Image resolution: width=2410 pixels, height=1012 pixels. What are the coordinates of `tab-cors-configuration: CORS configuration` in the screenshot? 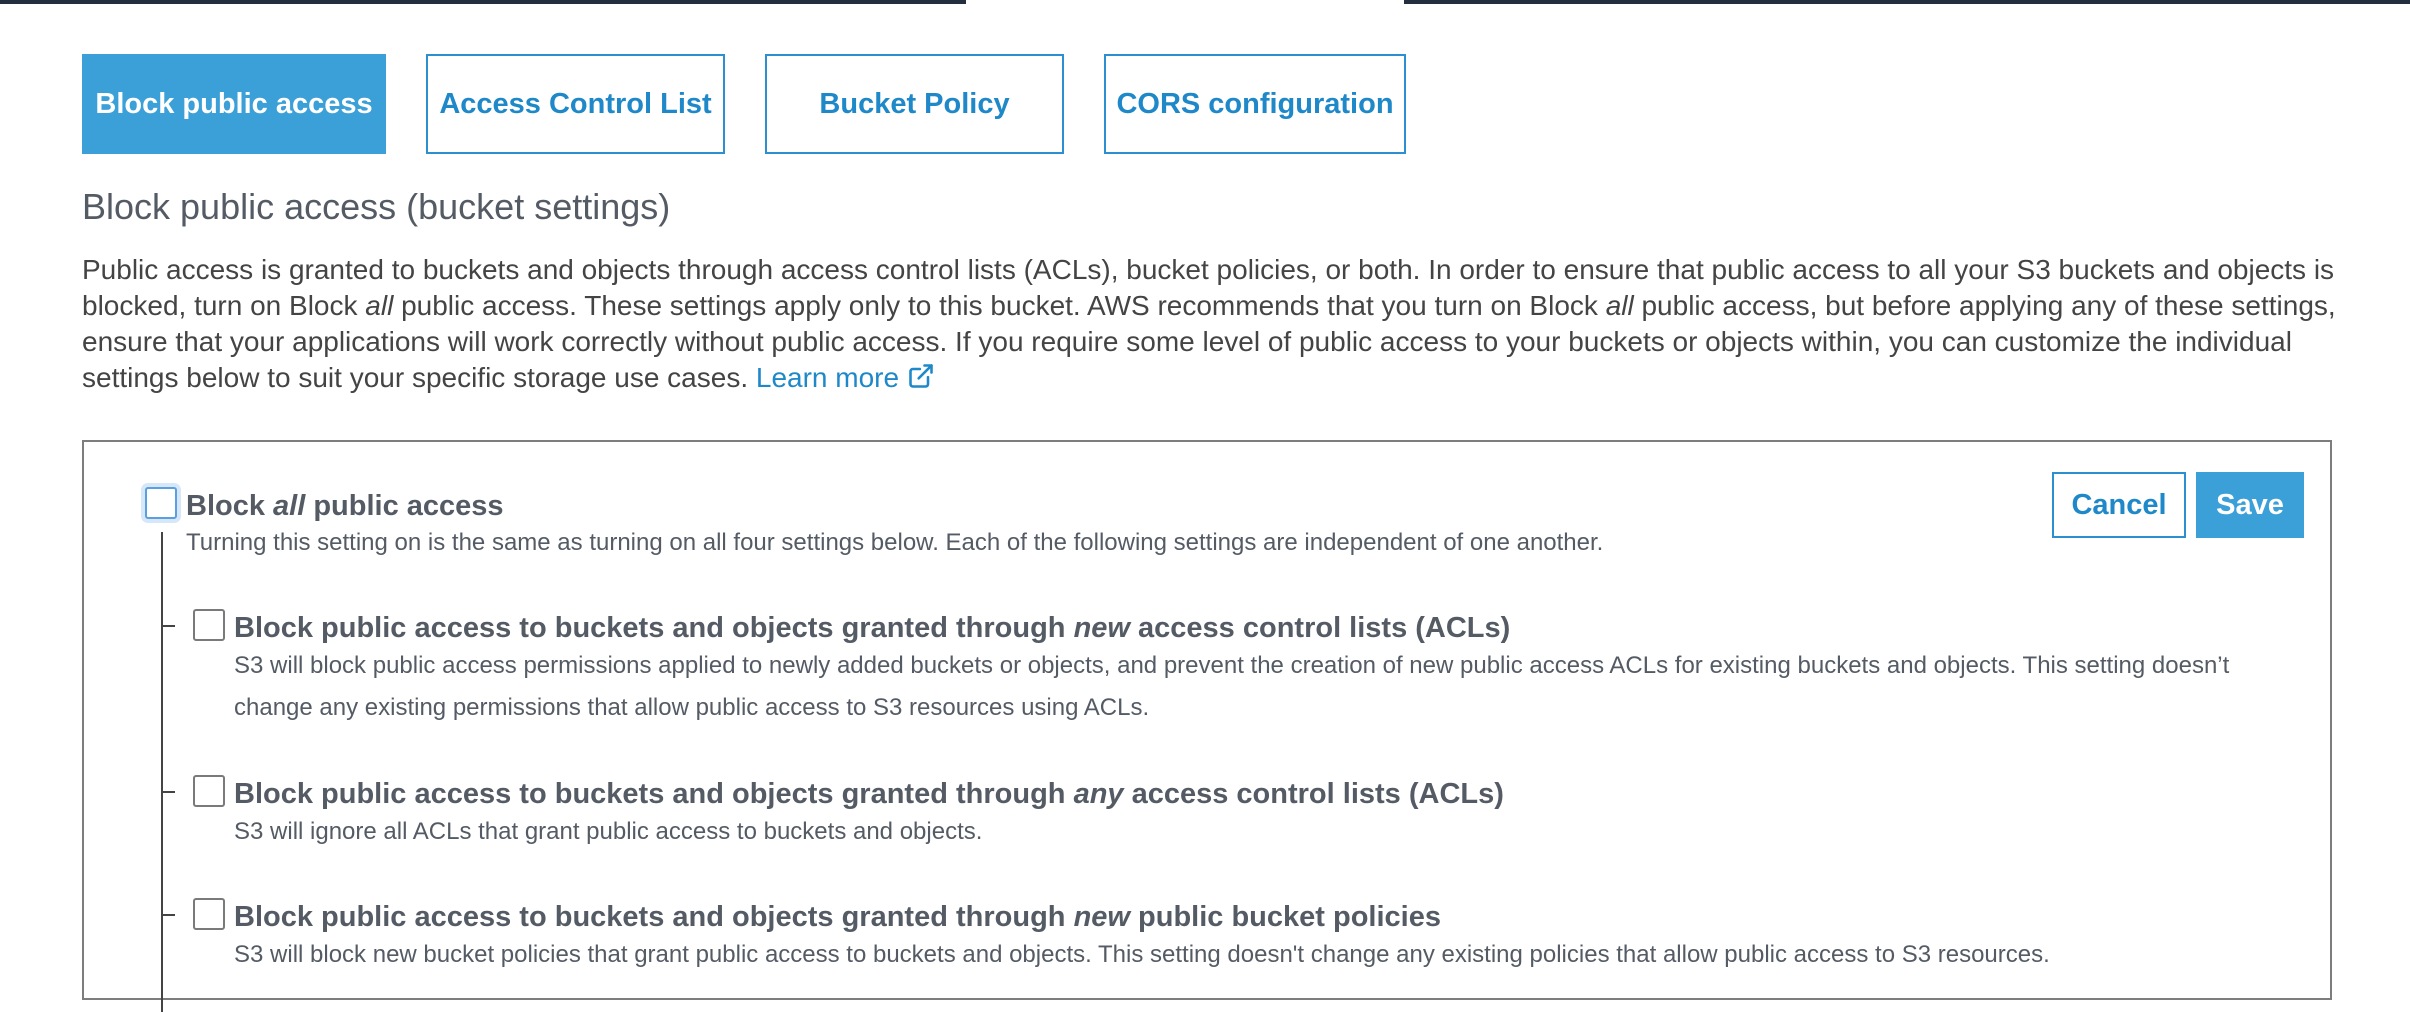 It's located at (1255, 104).